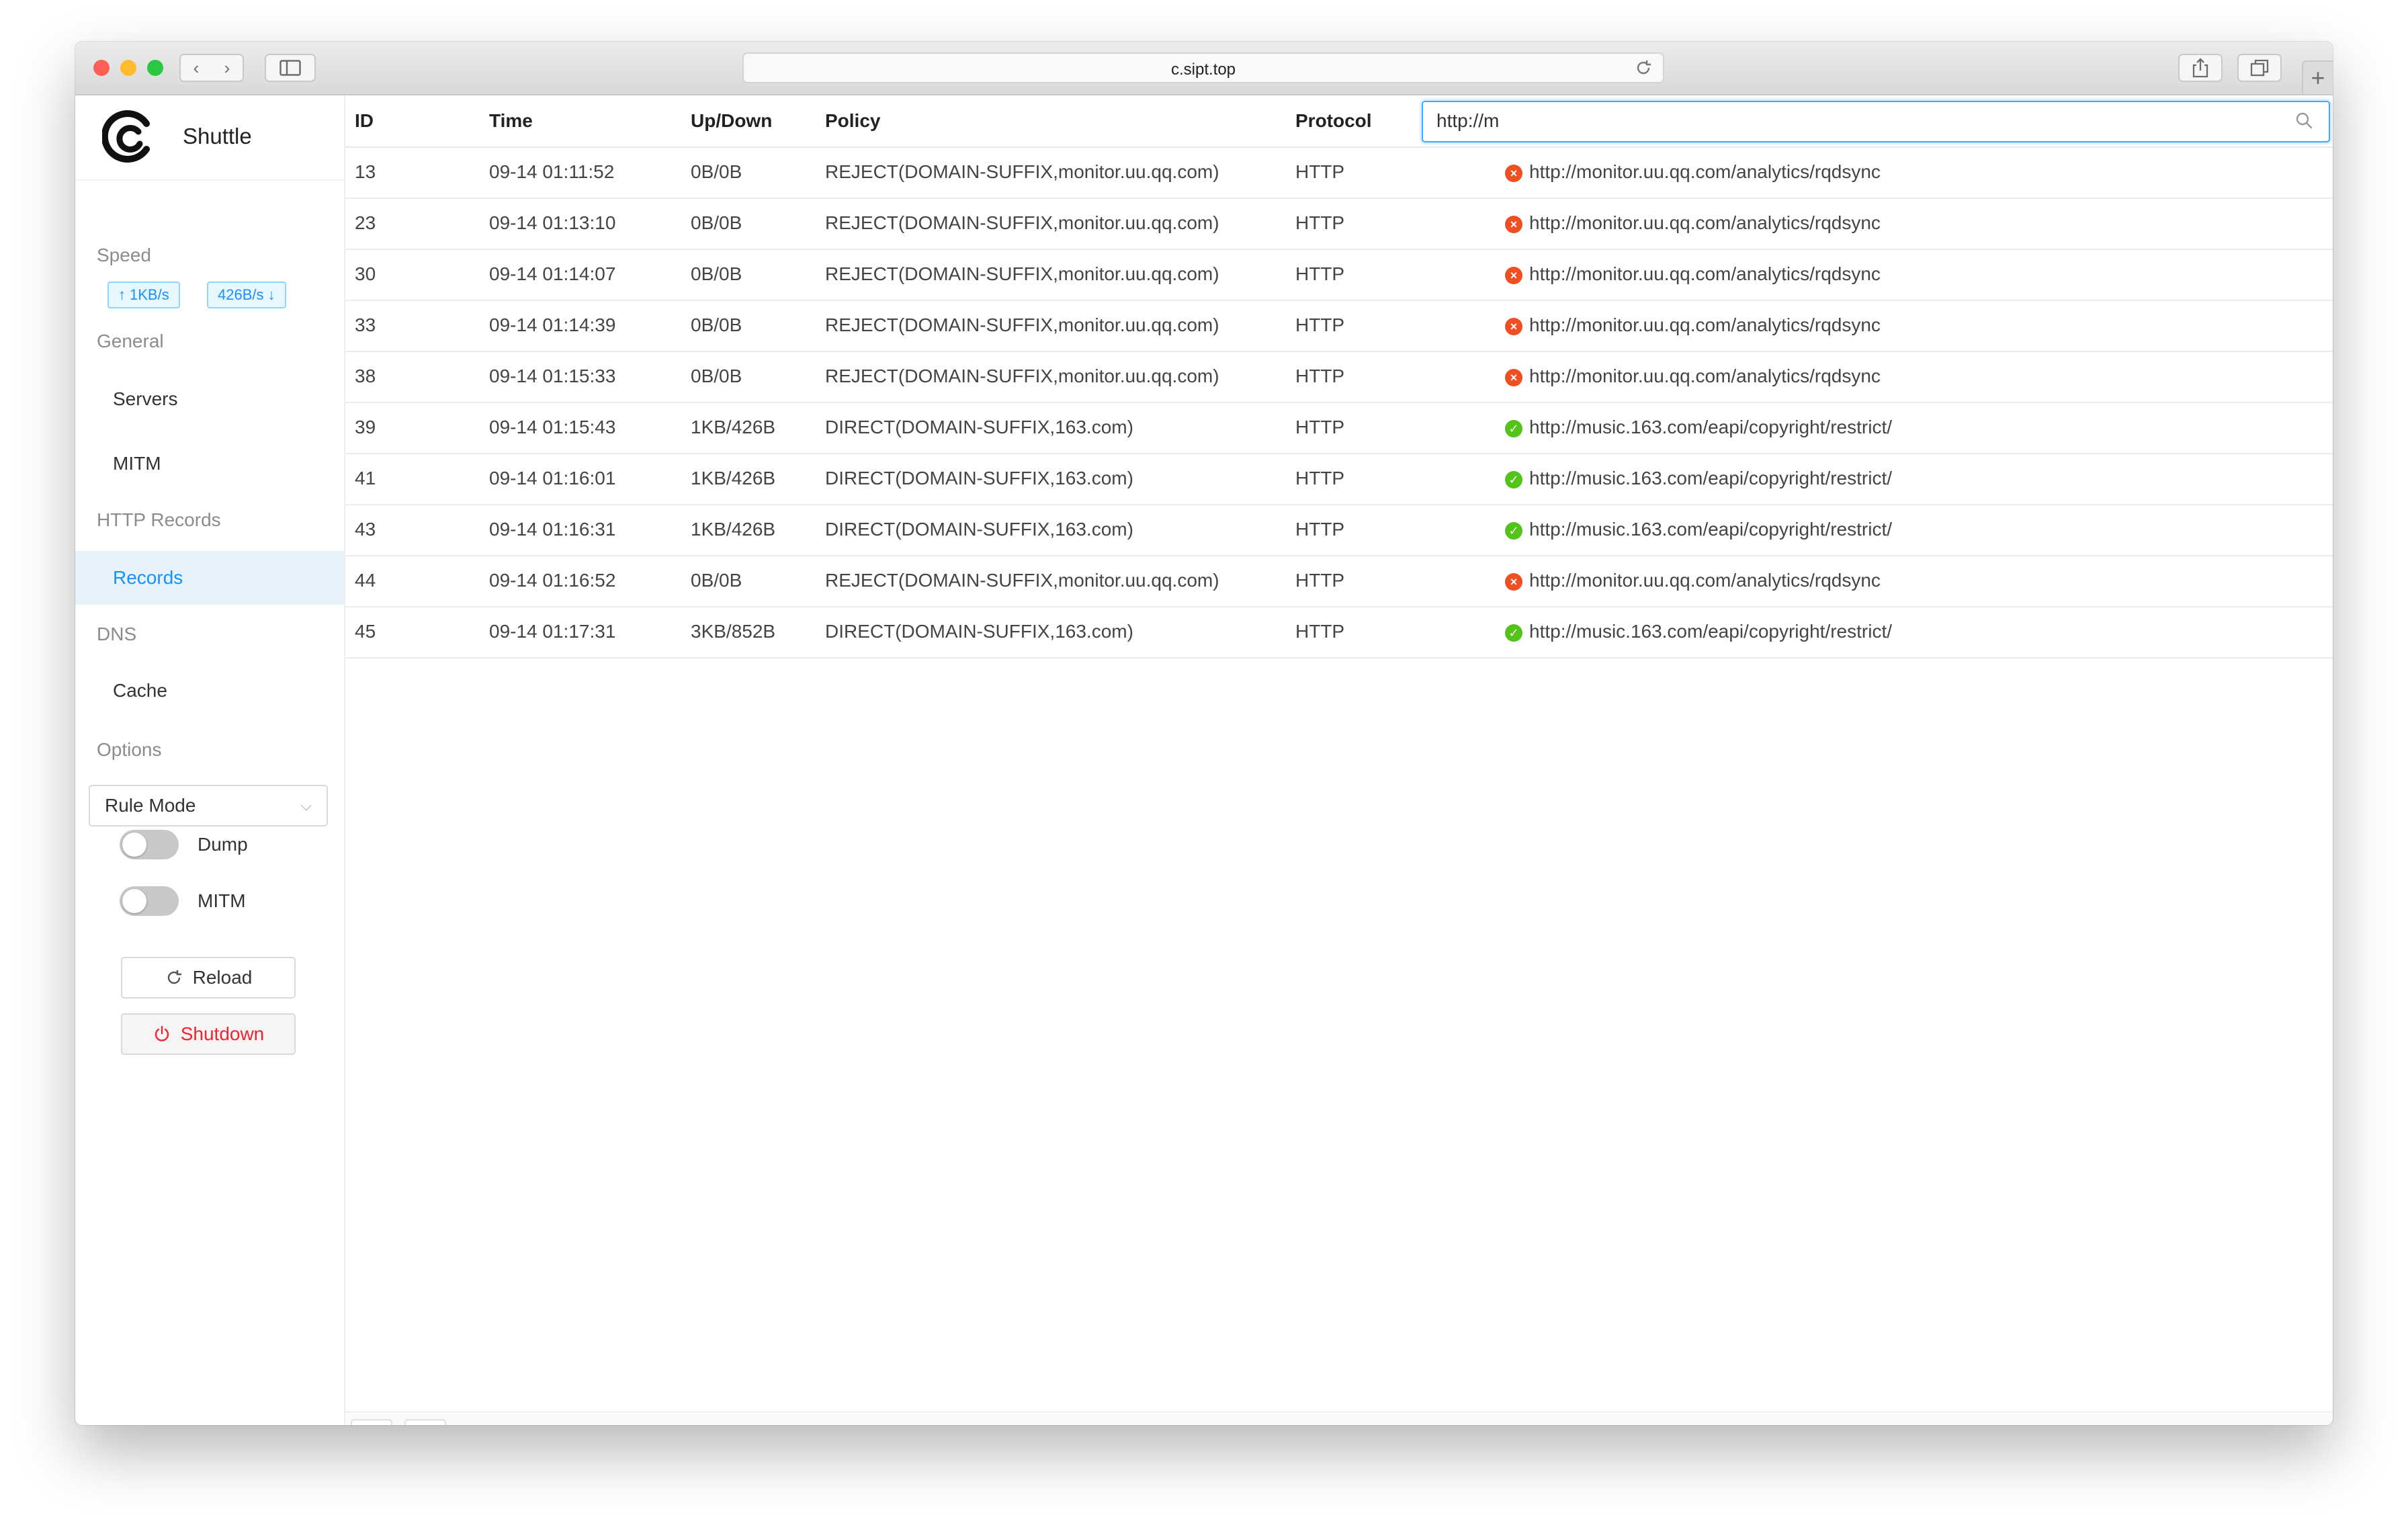  I want to click on sidebar-item-label: Servers, so click(145, 398).